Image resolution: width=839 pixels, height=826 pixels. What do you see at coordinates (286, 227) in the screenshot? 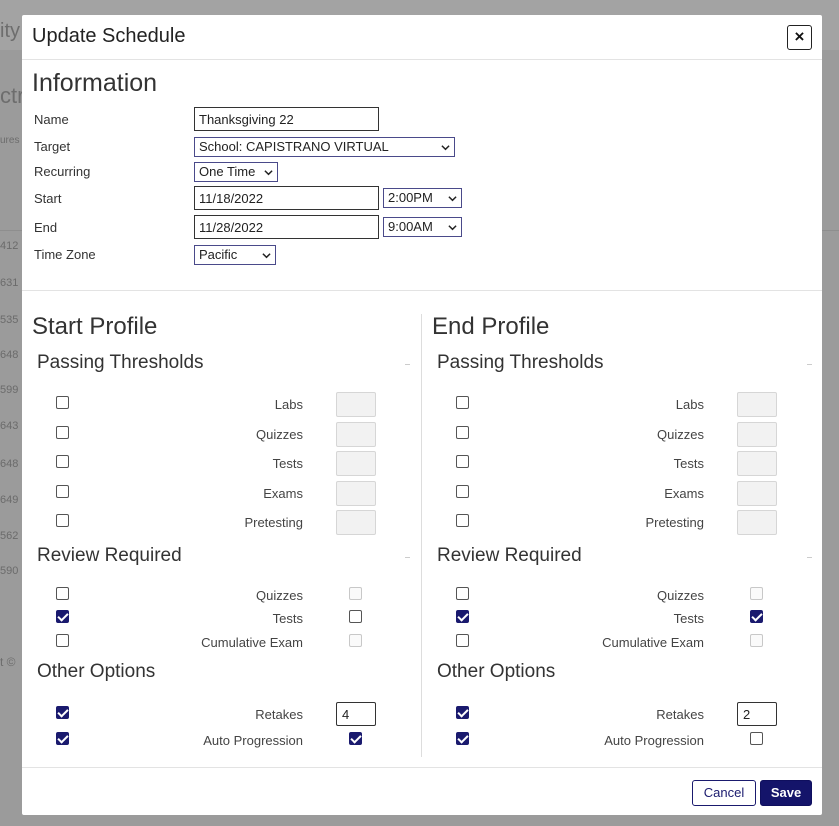
I see `end-date-input` at bounding box center [286, 227].